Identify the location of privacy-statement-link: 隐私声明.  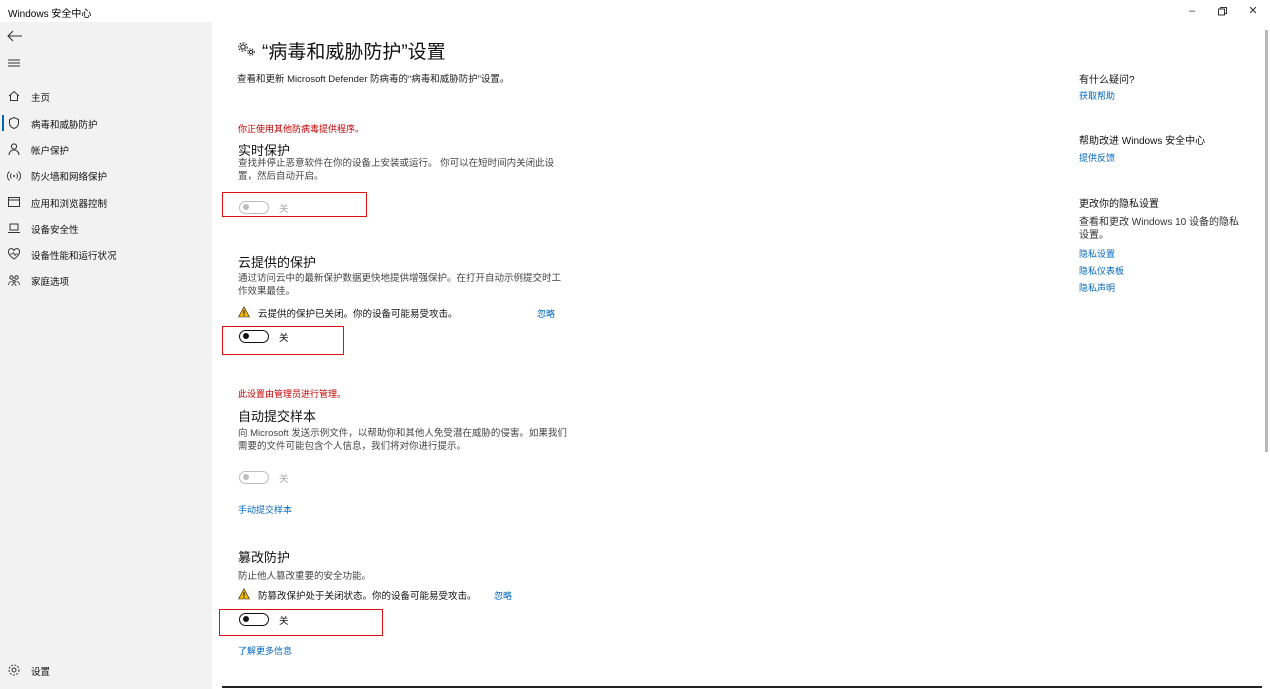
(1097, 287).